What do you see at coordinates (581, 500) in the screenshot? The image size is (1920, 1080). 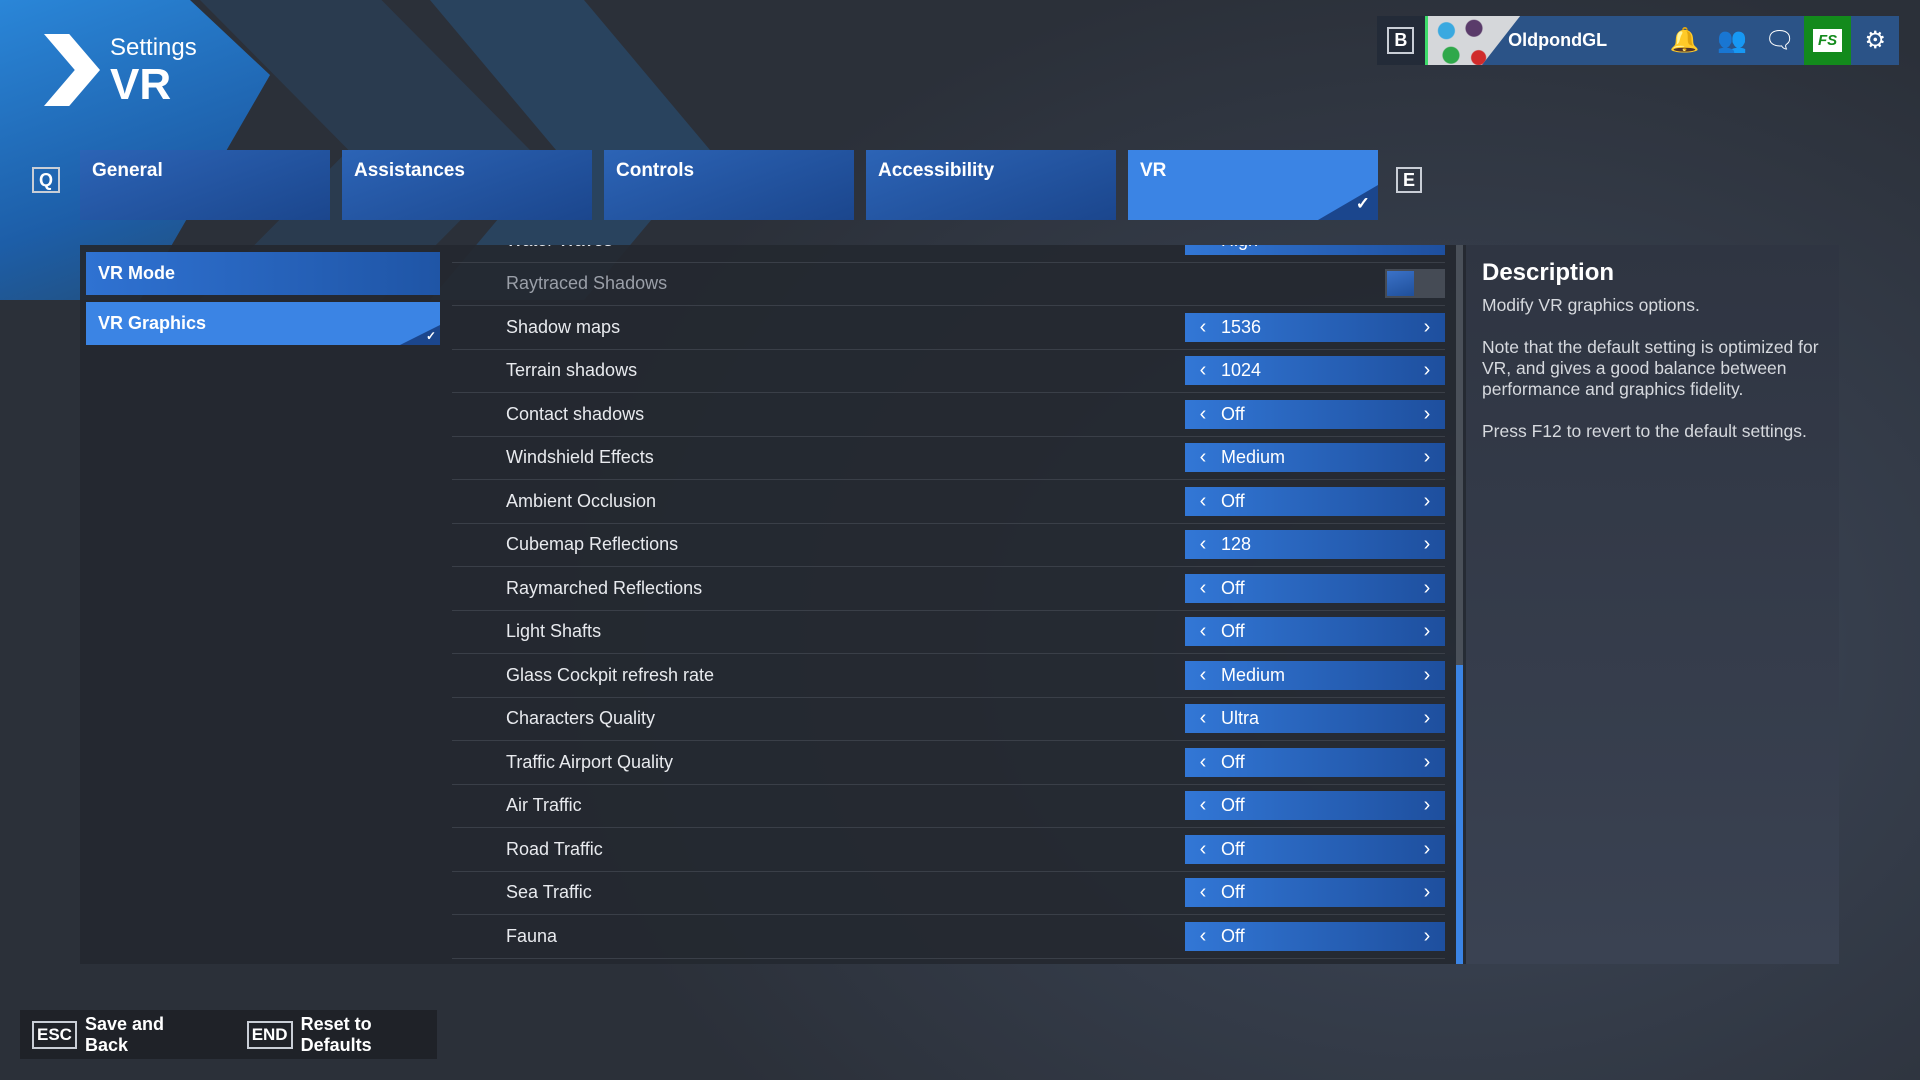 I see `setting-label: Ambient Occlusion` at bounding box center [581, 500].